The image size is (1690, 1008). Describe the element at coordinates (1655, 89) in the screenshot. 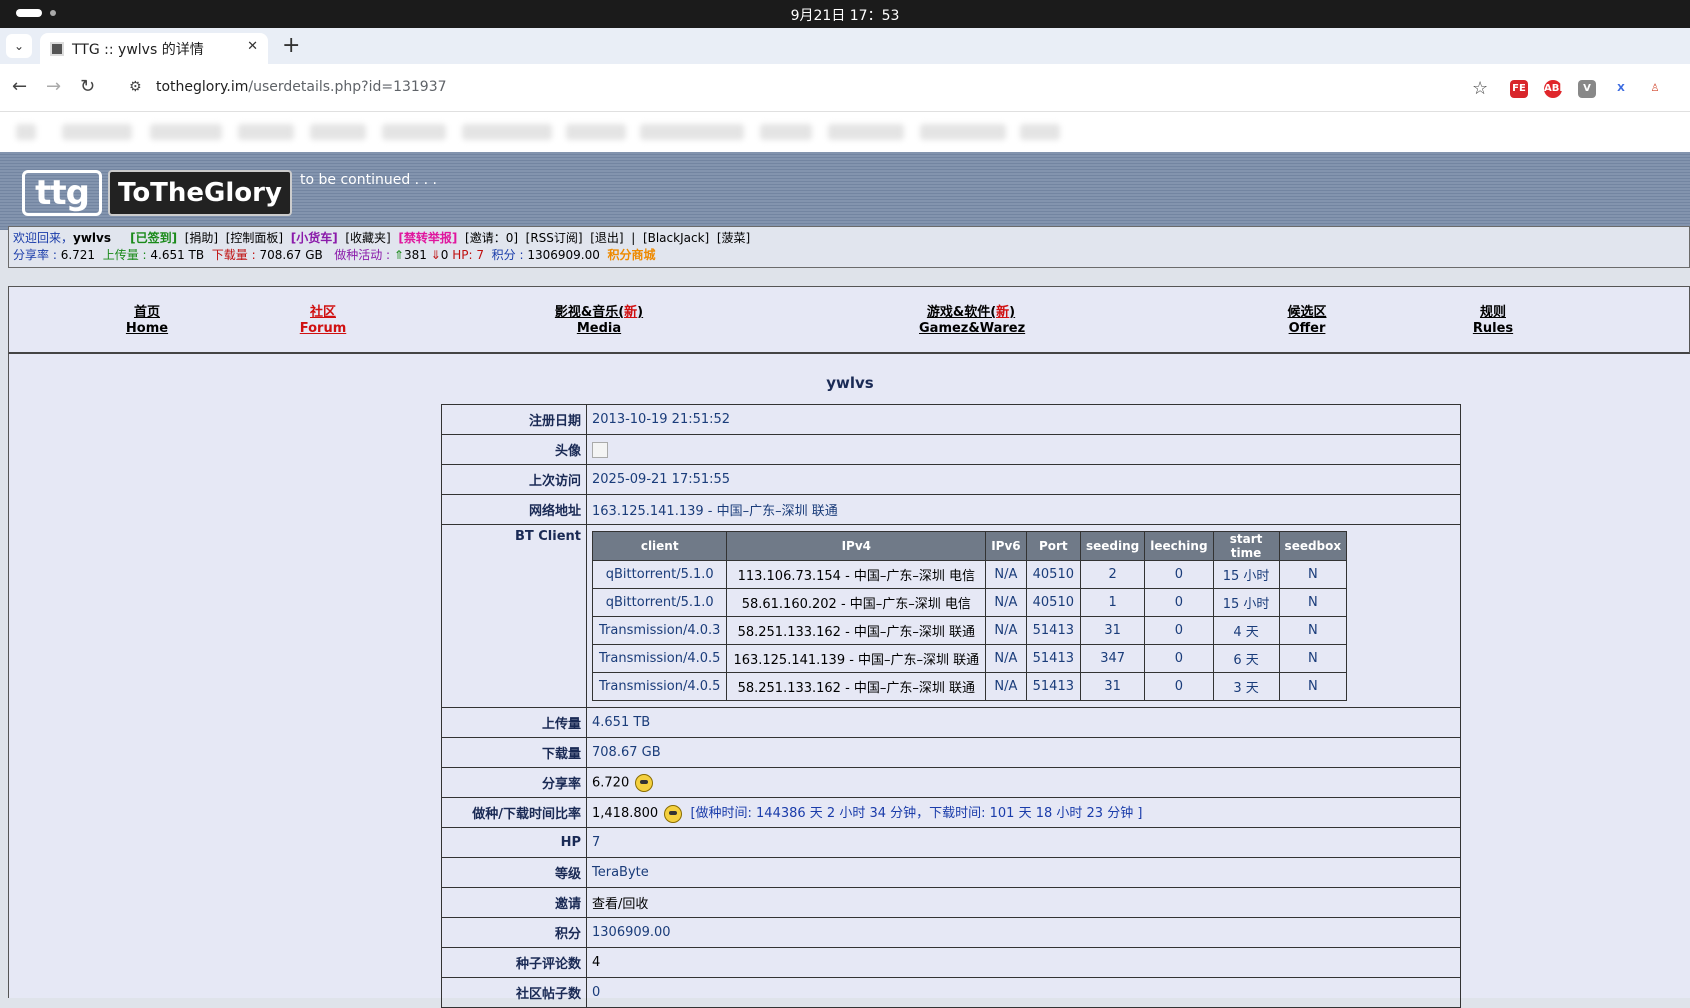

I see `extension-person-icon: ♙` at that location.